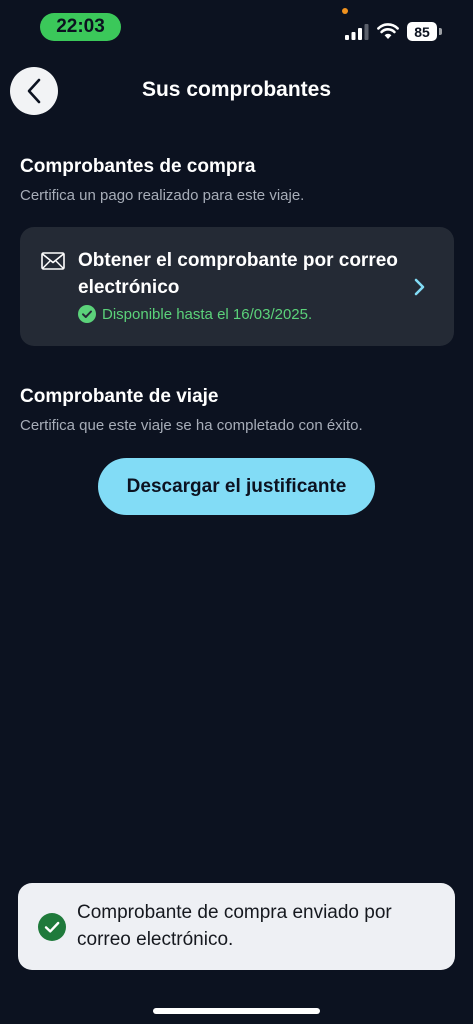 Image resolution: width=473 pixels, height=1024 pixels. Describe the element at coordinates (236, 89) in the screenshot. I see `page-title: Sus comprobantes` at that location.